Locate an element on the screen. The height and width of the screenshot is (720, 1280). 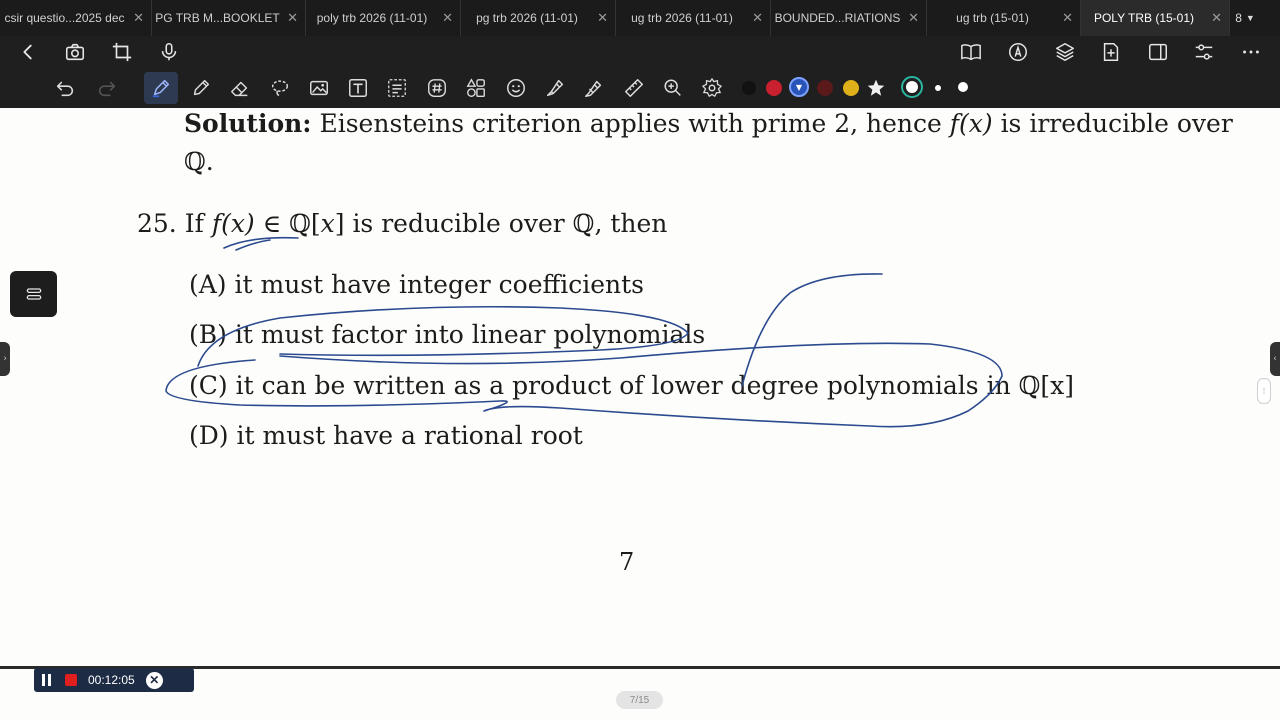
eraser-icon is located at coordinates (240, 88).